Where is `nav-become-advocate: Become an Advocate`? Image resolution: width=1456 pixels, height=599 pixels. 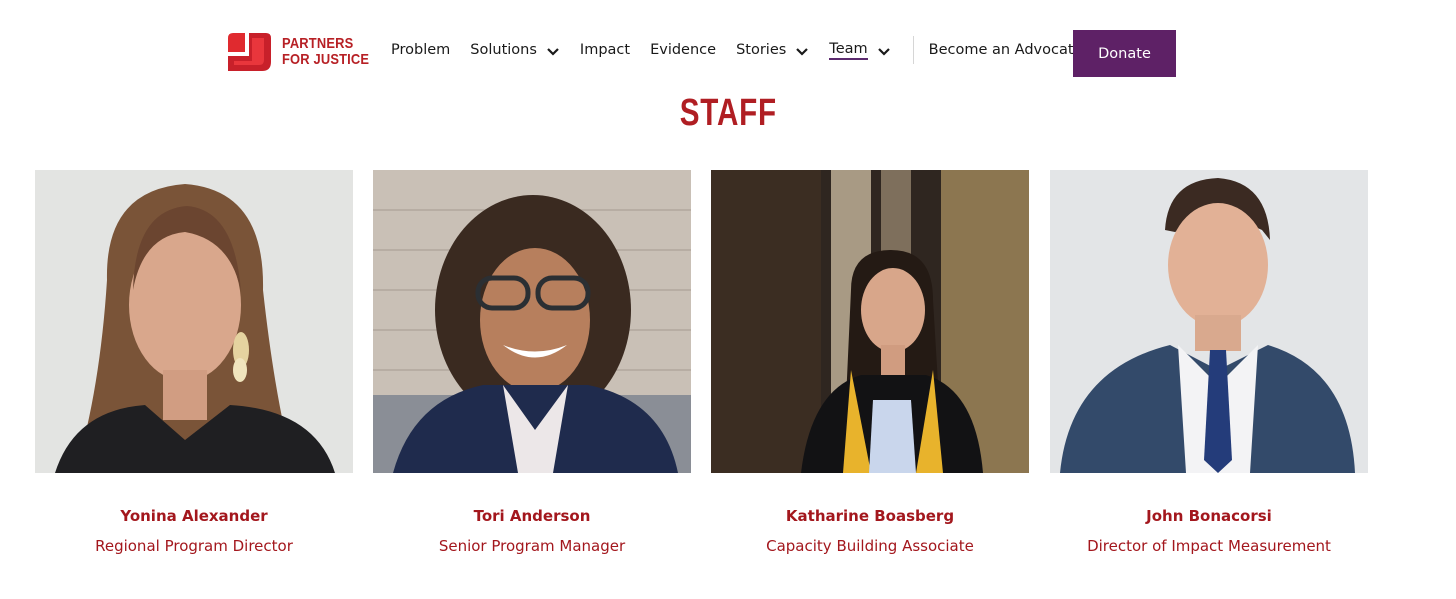
nav-become-advocate: Become an Advocate is located at coordinates (1006, 50).